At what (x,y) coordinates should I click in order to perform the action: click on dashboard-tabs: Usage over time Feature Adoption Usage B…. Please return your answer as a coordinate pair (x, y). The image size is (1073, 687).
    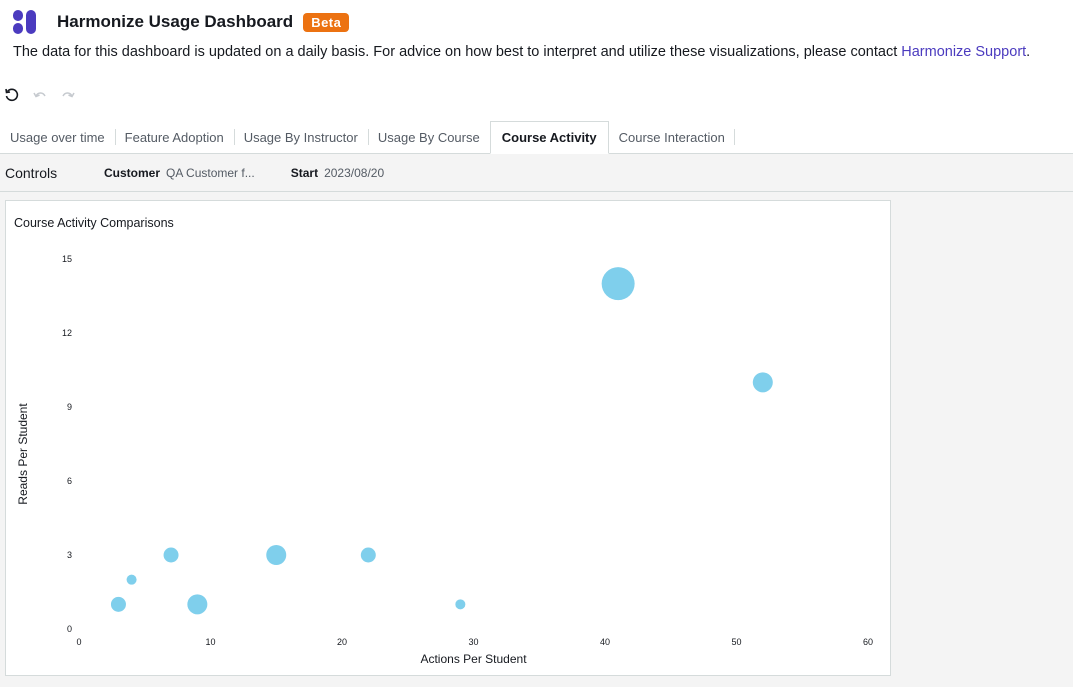
    Looking at the image, I should click on (536, 137).